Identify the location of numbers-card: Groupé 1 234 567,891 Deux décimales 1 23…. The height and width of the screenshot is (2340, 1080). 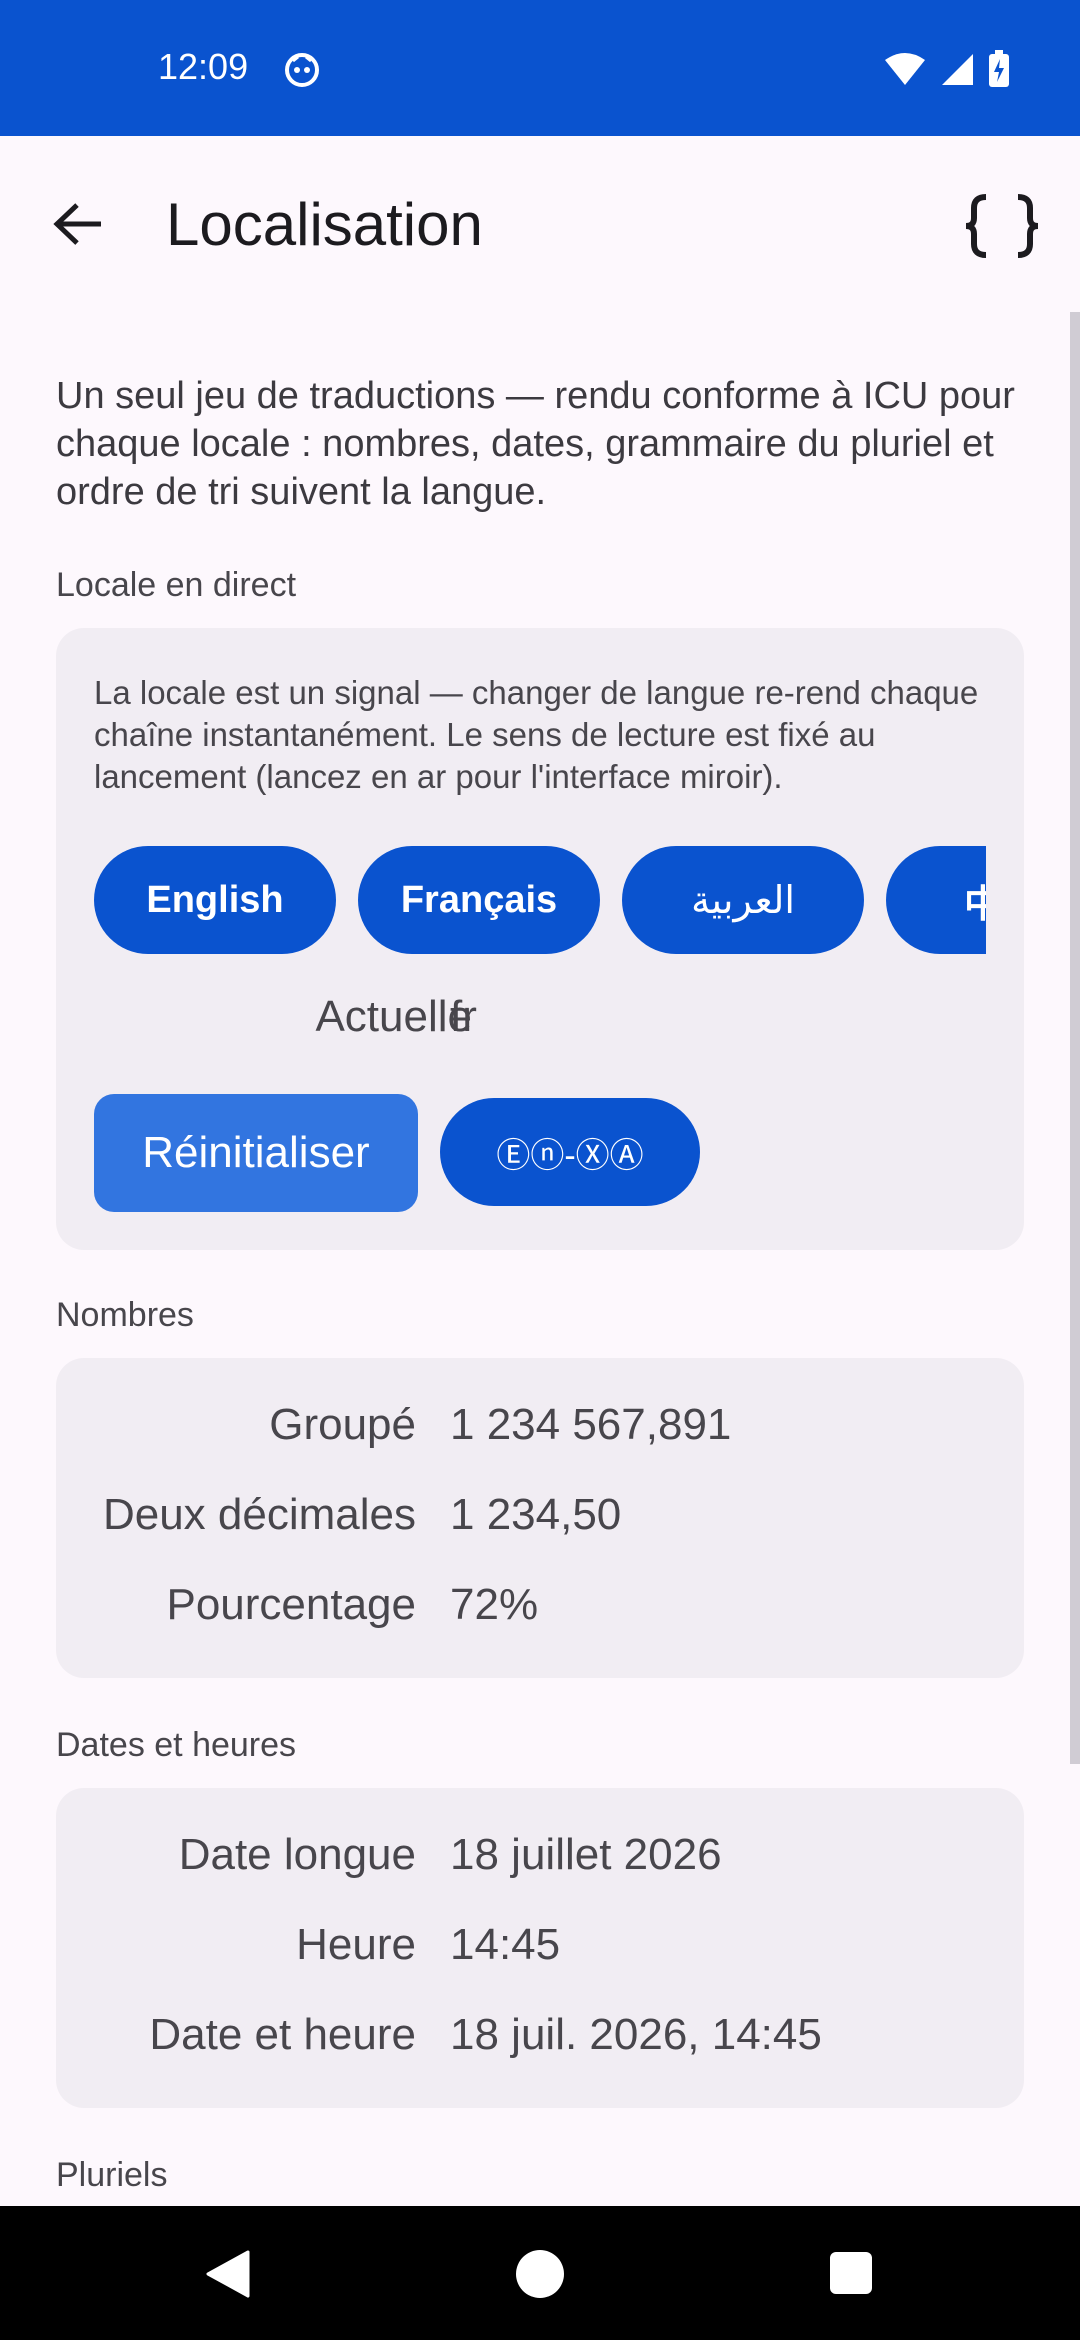
(540, 1518).